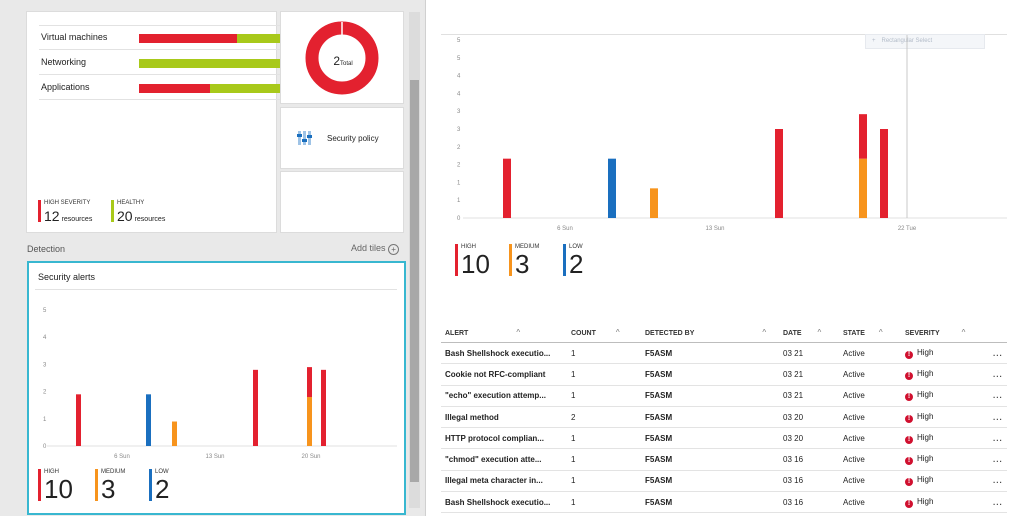 The image size is (1019, 516). Describe the element at coordinates (714, 229) in the screenshot. I see `x-tick-label: 13 Sun` at that location.